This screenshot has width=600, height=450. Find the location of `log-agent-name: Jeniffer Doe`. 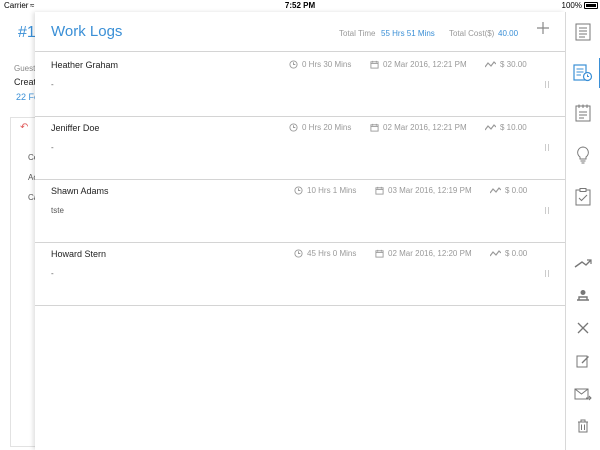

log-agent-name: Jeniffer Doe is located at coordinates (75, 128).